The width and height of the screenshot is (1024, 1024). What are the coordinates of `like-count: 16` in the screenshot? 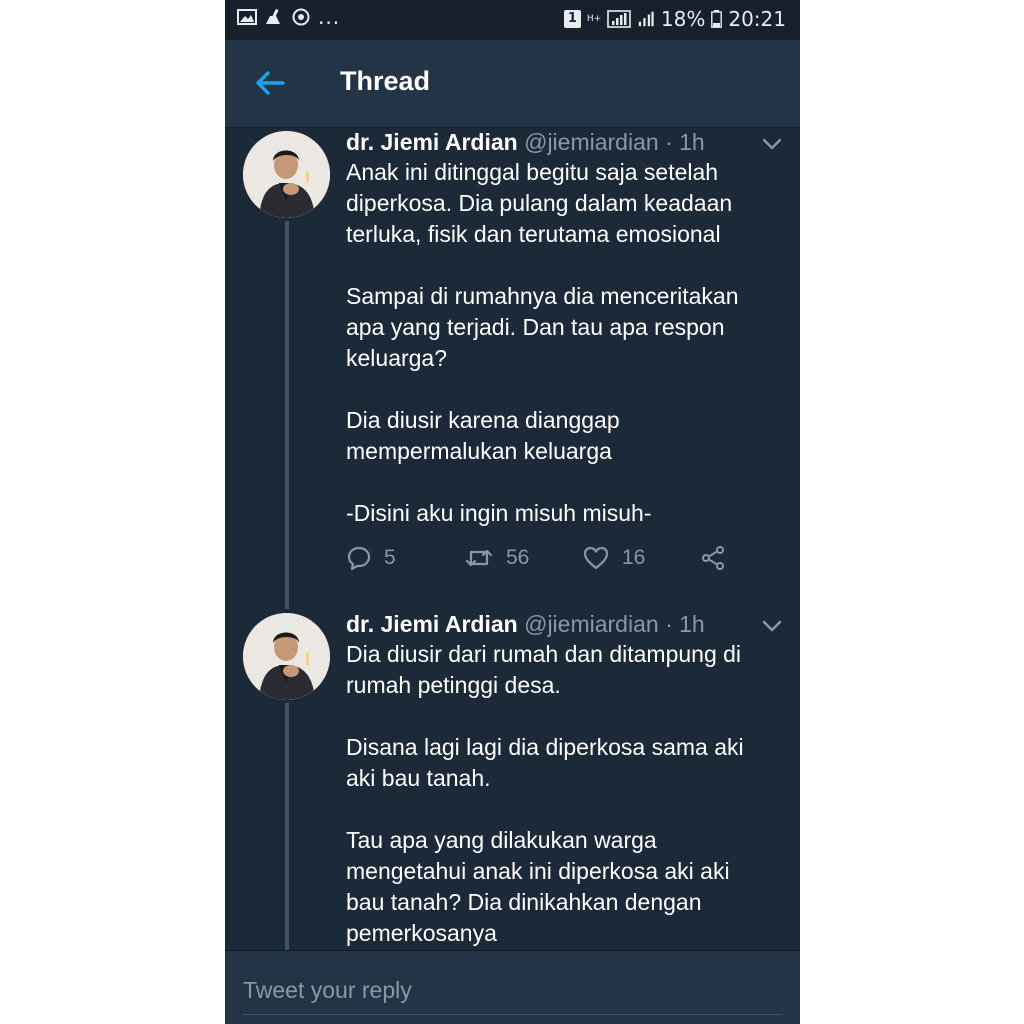 It's located at (634, 557).